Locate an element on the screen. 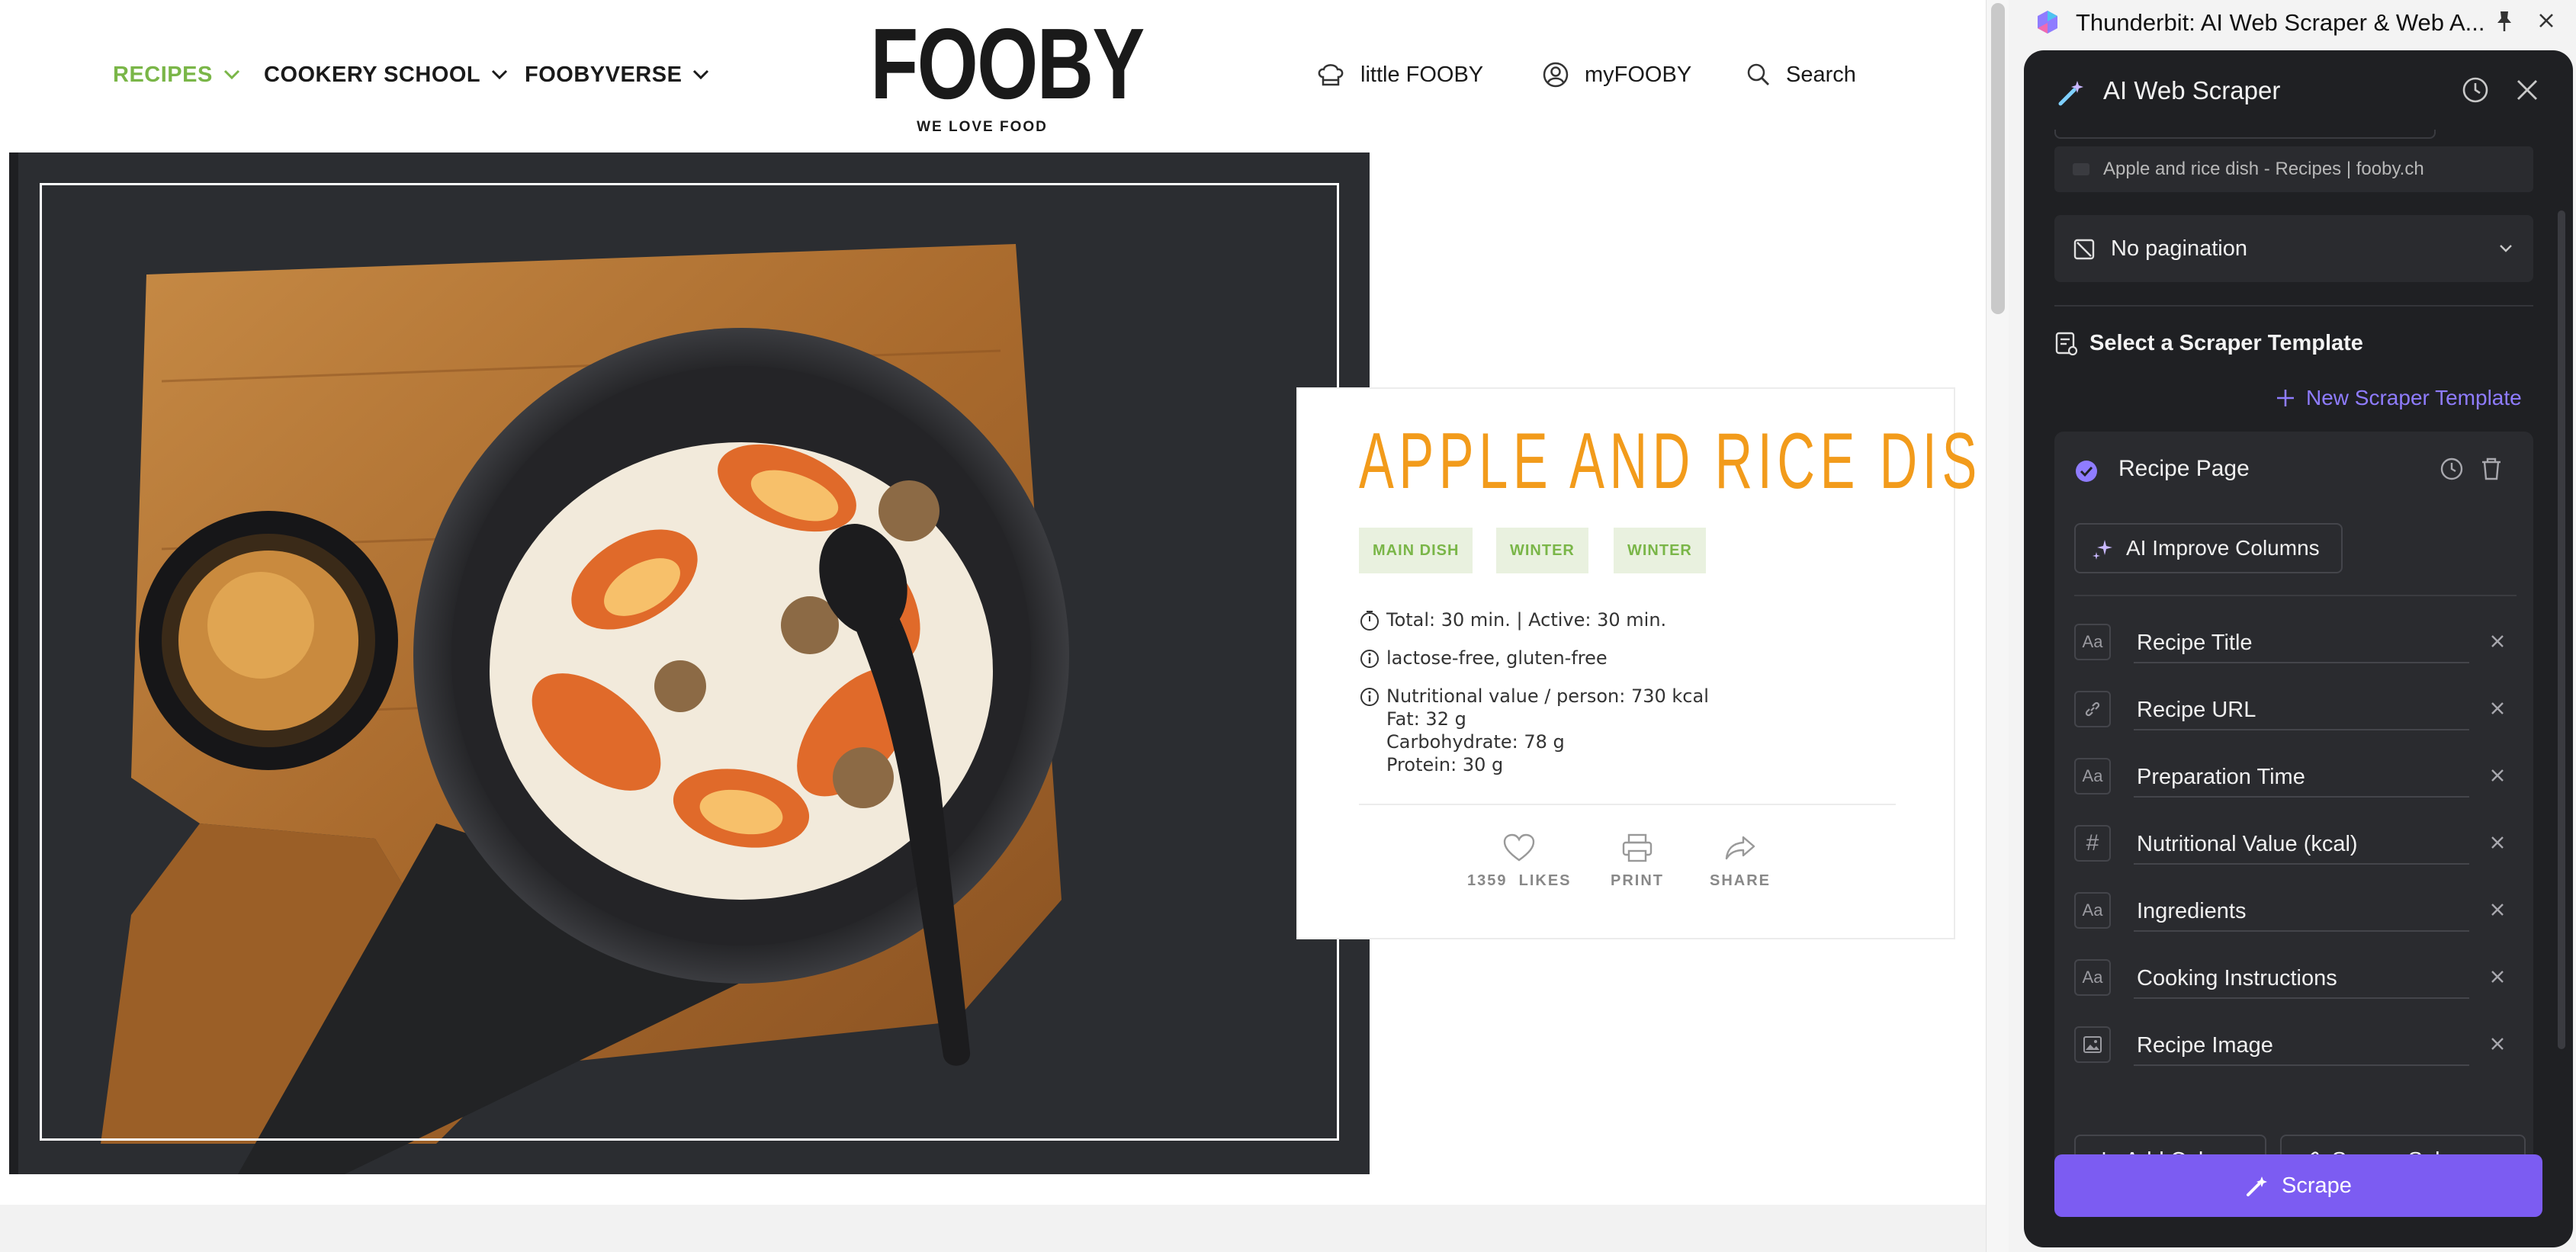 Image resolution: width=2576 pixels, height=1252 pixels. template-section-heading: Select a Scraper Template is located at coordinates (2226, 343).